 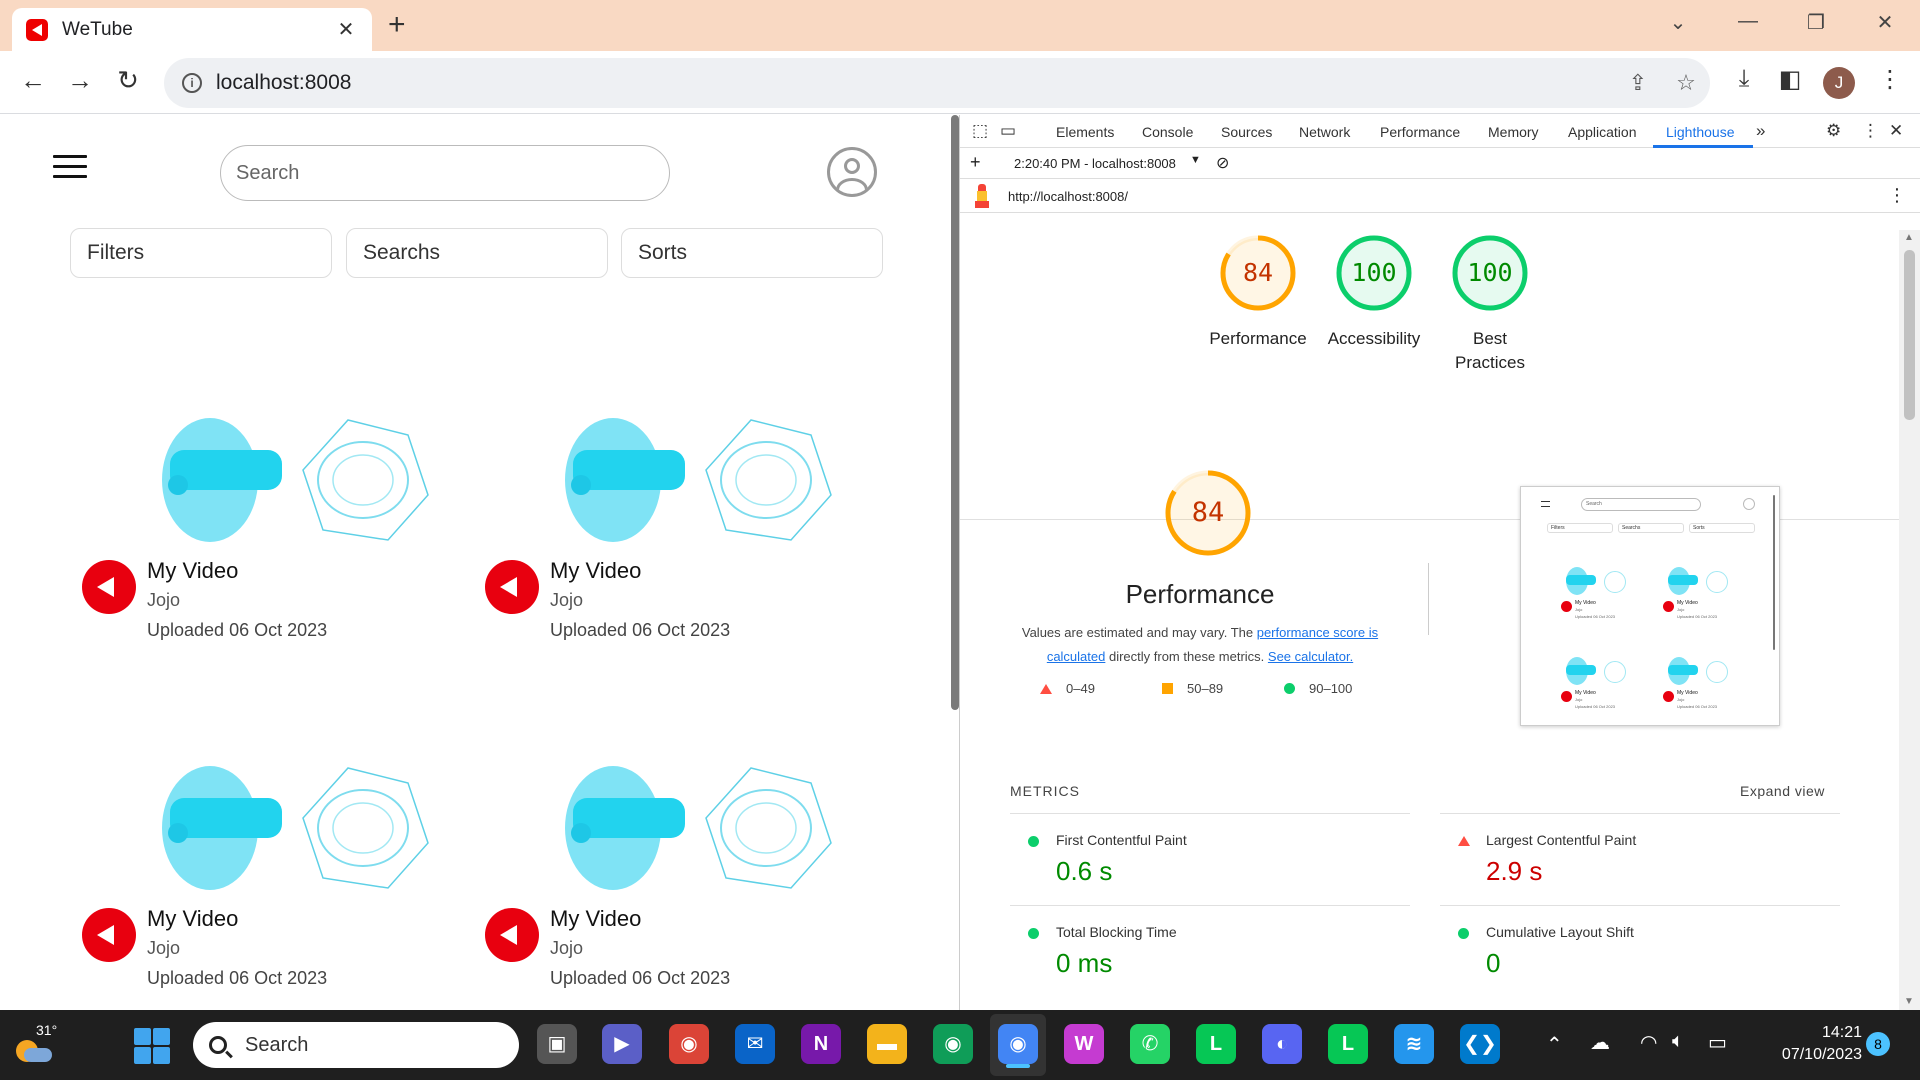 What do you see at coordinates (1008, 131) in the screenshot?
I see `device-toolbar-icon: ▭` at bounding box center [1008, 131].